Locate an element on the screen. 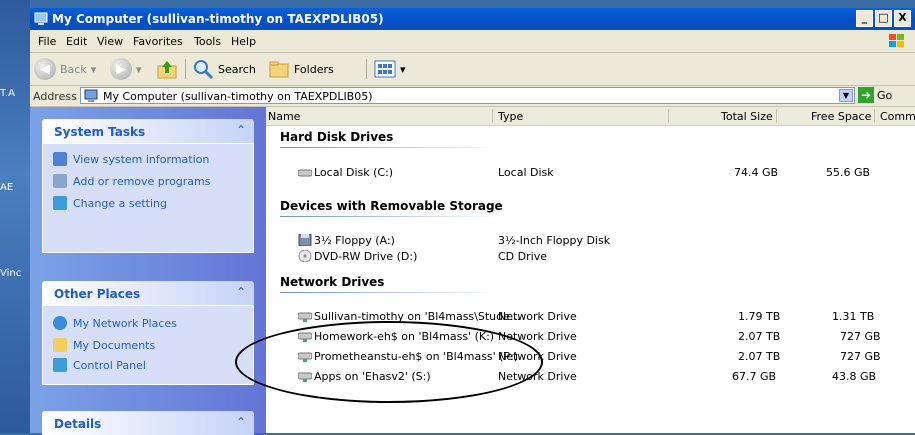 The width and height of the screenshot is (915, 435). windows-logo-icon is located at coordinates (896, 40).